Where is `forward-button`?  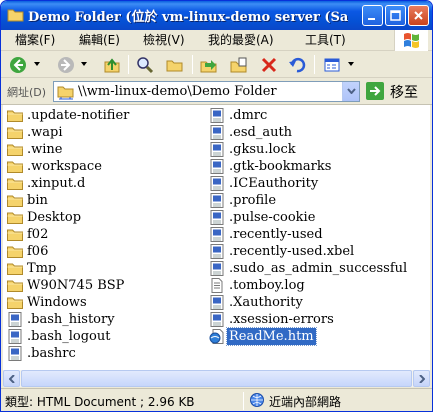 forward-button is located at coordinates (66, 64).